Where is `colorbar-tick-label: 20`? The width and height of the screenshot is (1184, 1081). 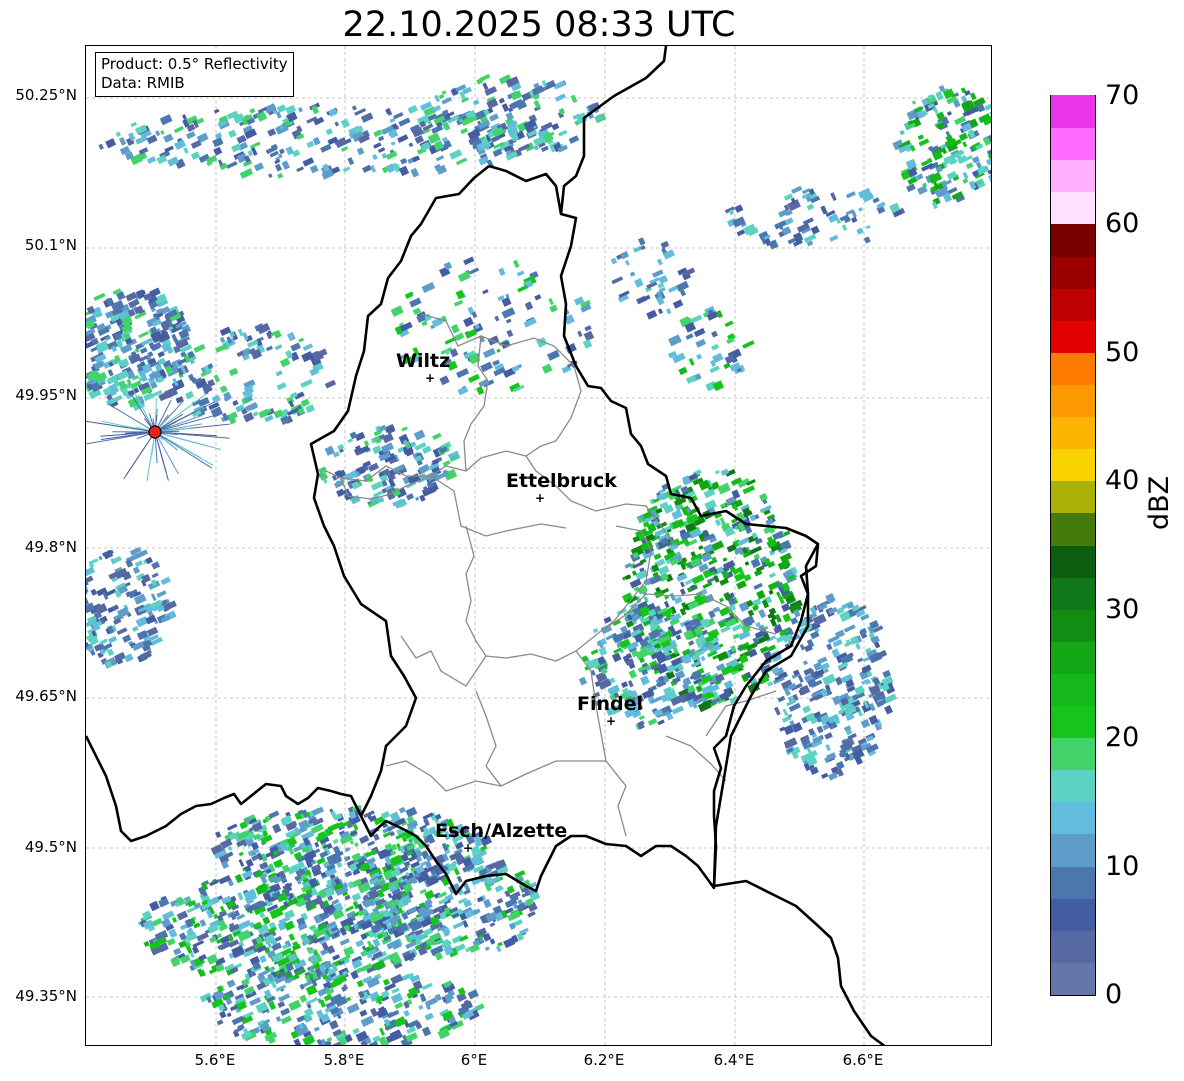
colorbar-tick-label: 20 is located at coordinates (1122, 737).